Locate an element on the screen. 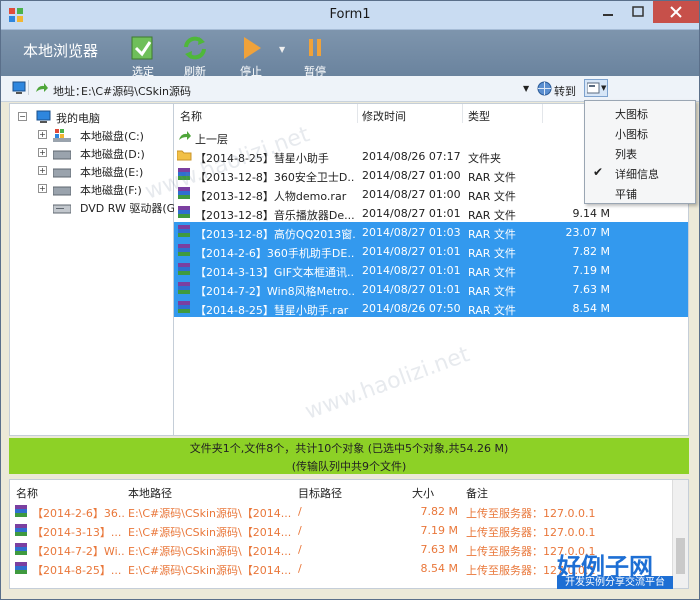  queue-target-path: / is located at coordinates (300, 549).